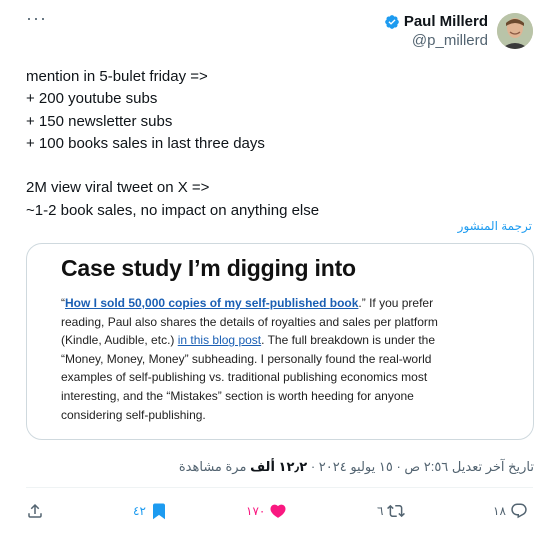 The height and width of the screenshot is (535, 553). Describe the element at coordinates (422, 466) in the screenshot. I see `timestamp: تاريخ آخر تعديل ٢:٥٦ ص · ١٥ يوليو ٢٠٢٤ ·` at that location.